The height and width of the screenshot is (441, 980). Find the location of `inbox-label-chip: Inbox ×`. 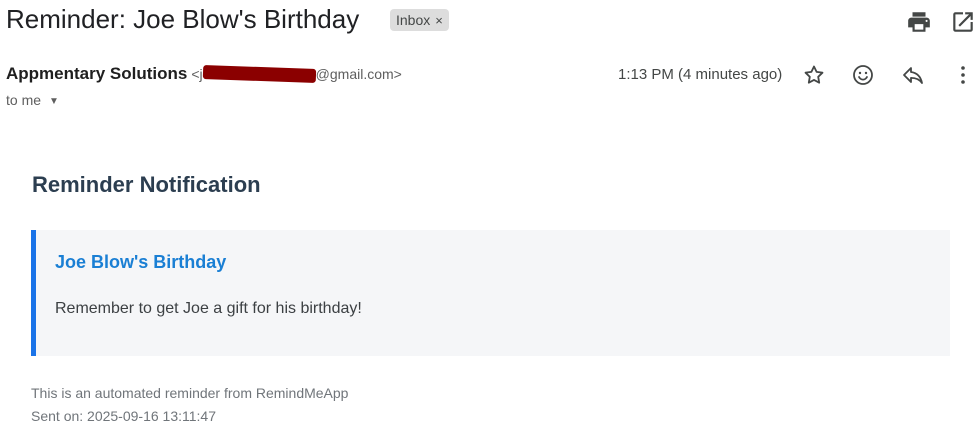

inbox-label-chip: Inbox × is located at coordinates (419, 20).